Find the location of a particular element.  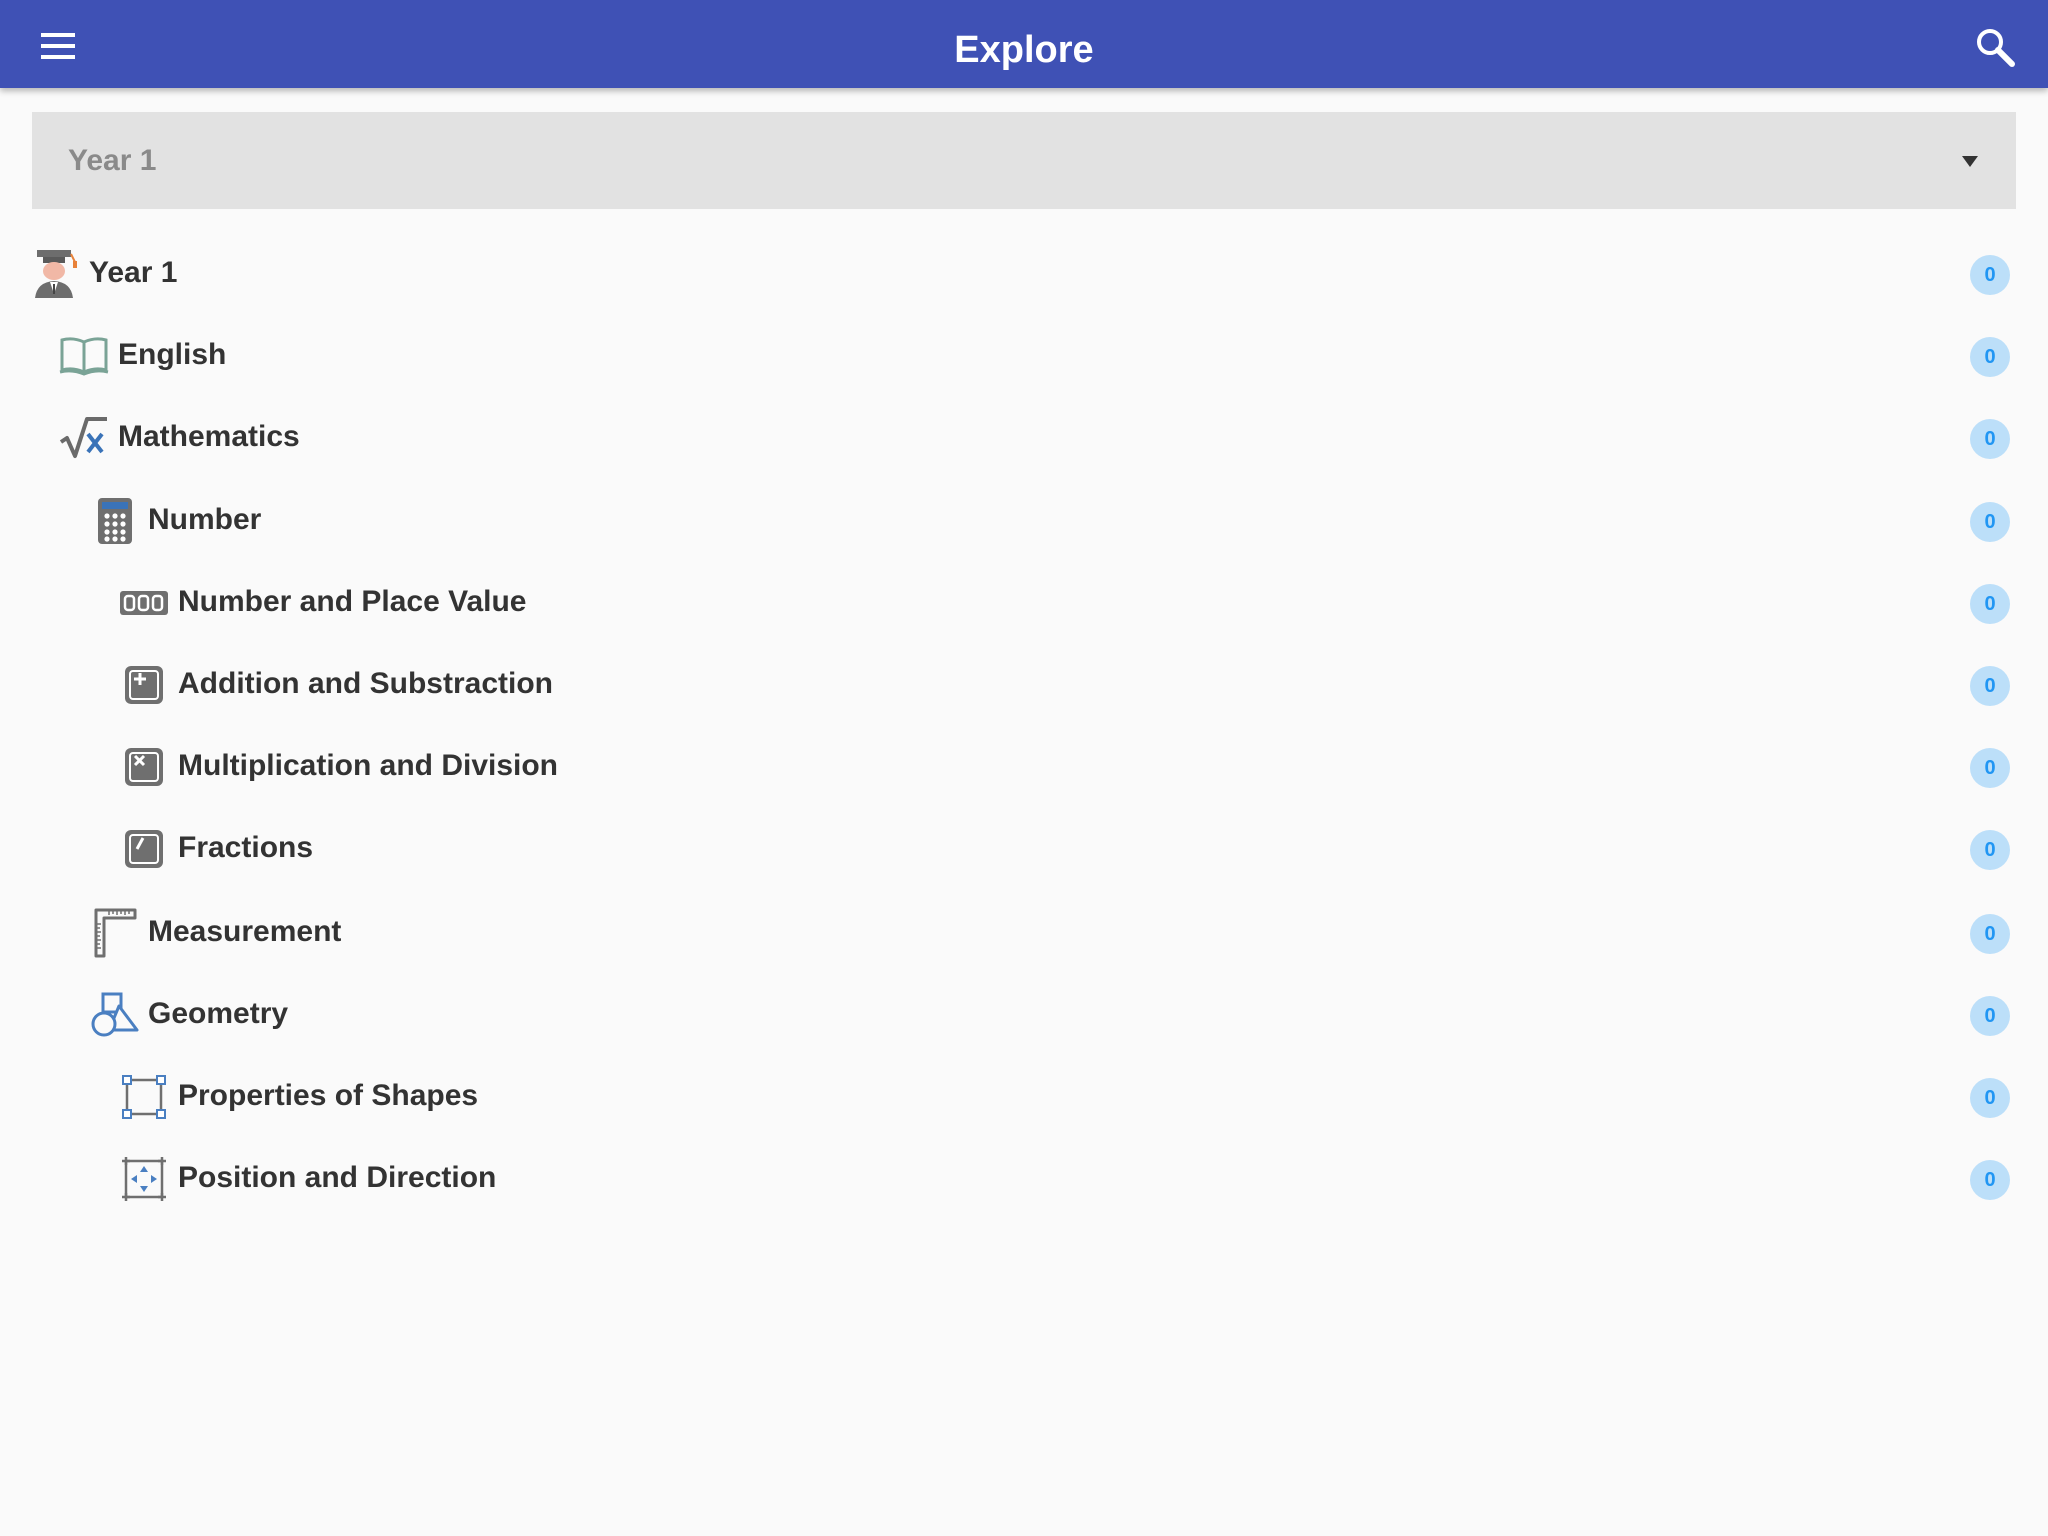

shapes-icon is located at coordinates (115, 1015).